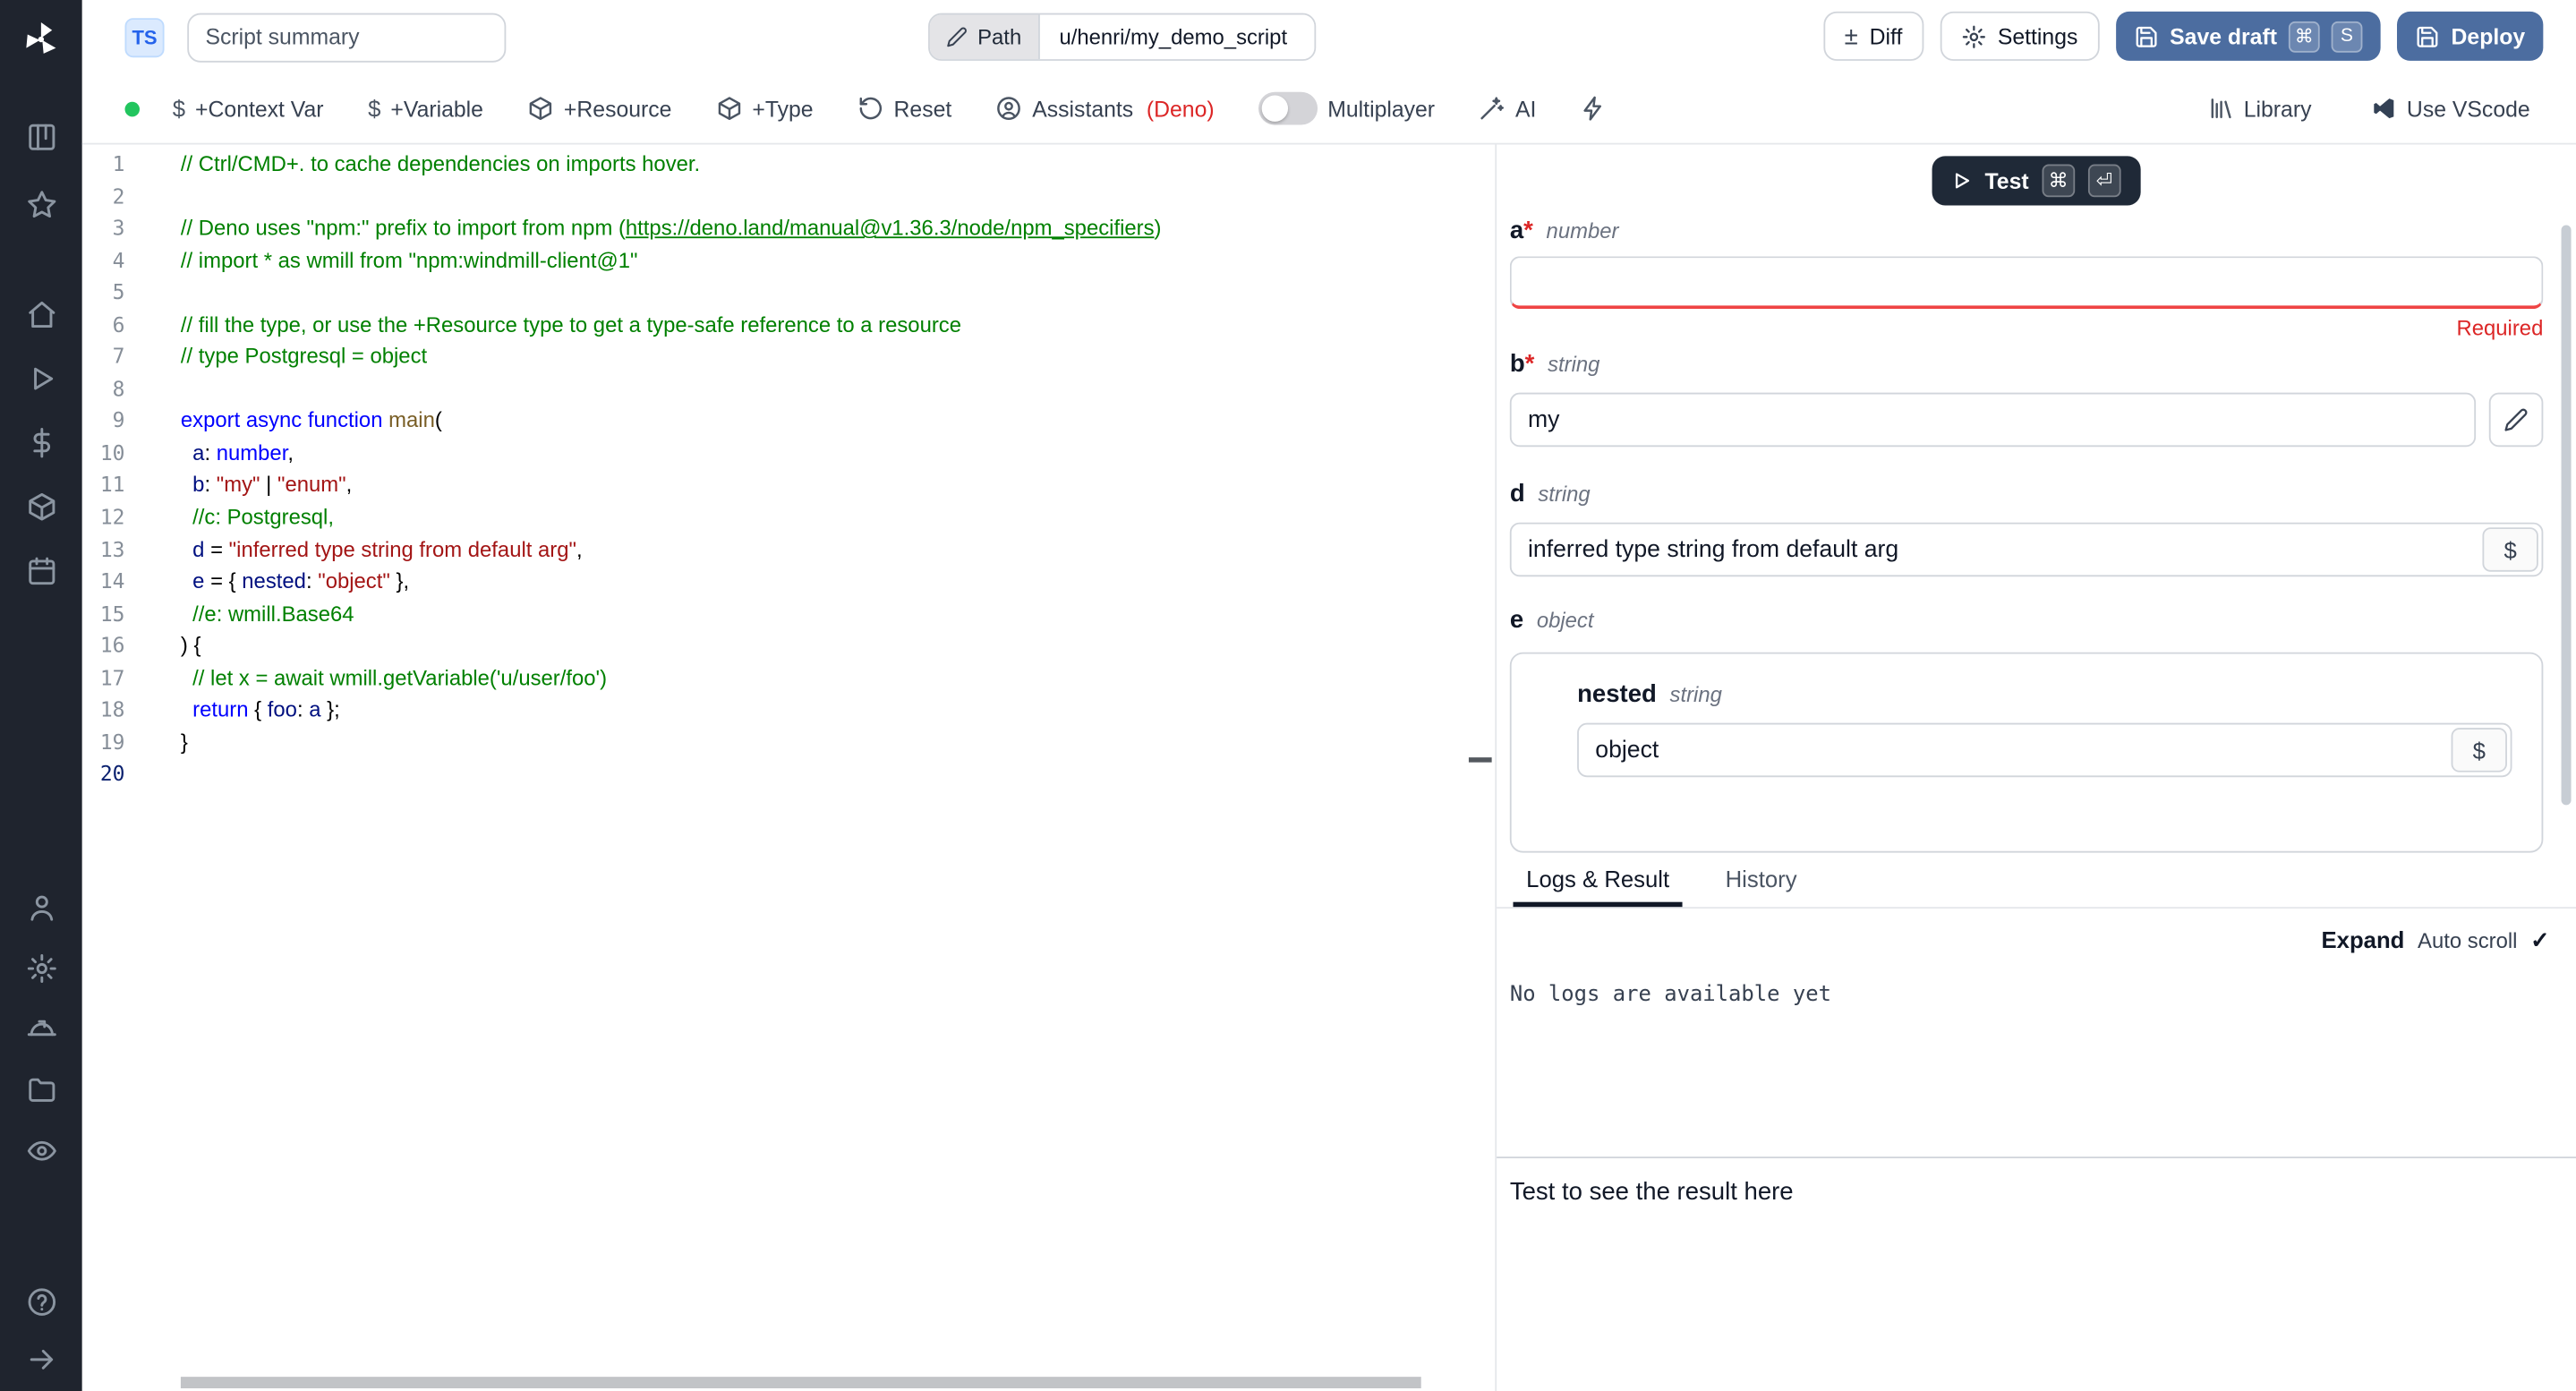  What do you see at coordinates (118, 324) in the screenshot?
I see `line-number: 6` at bounding box center [118, 324].